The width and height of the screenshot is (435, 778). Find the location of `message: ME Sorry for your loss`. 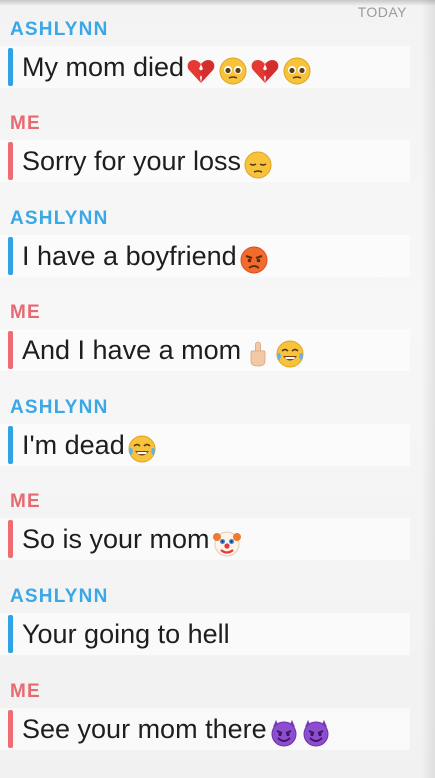

message: ME Sorry for your loss is located at coordinates (210, 147).